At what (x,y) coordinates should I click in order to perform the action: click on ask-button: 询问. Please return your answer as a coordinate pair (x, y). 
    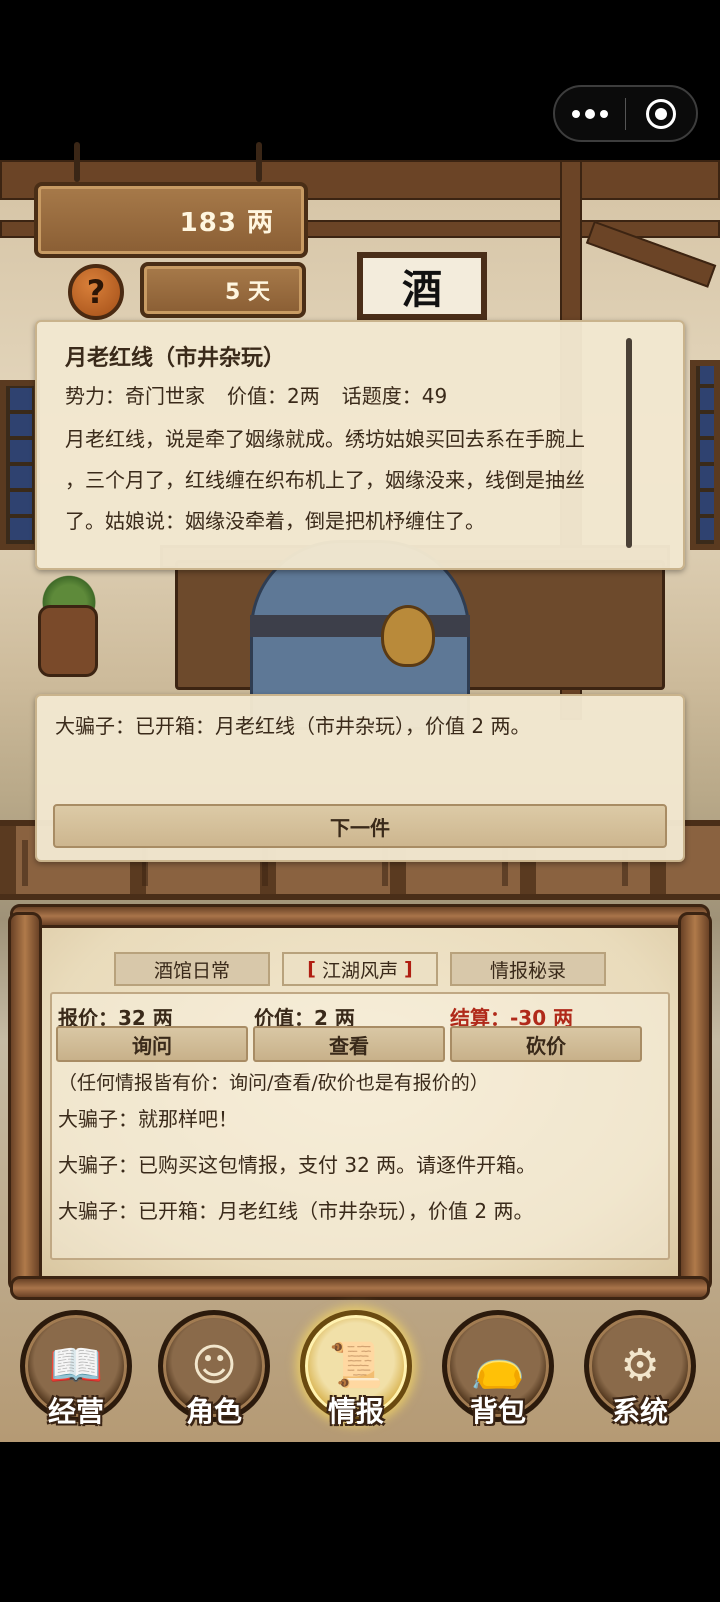
    Looking at the image, I should click on (152, 1044).